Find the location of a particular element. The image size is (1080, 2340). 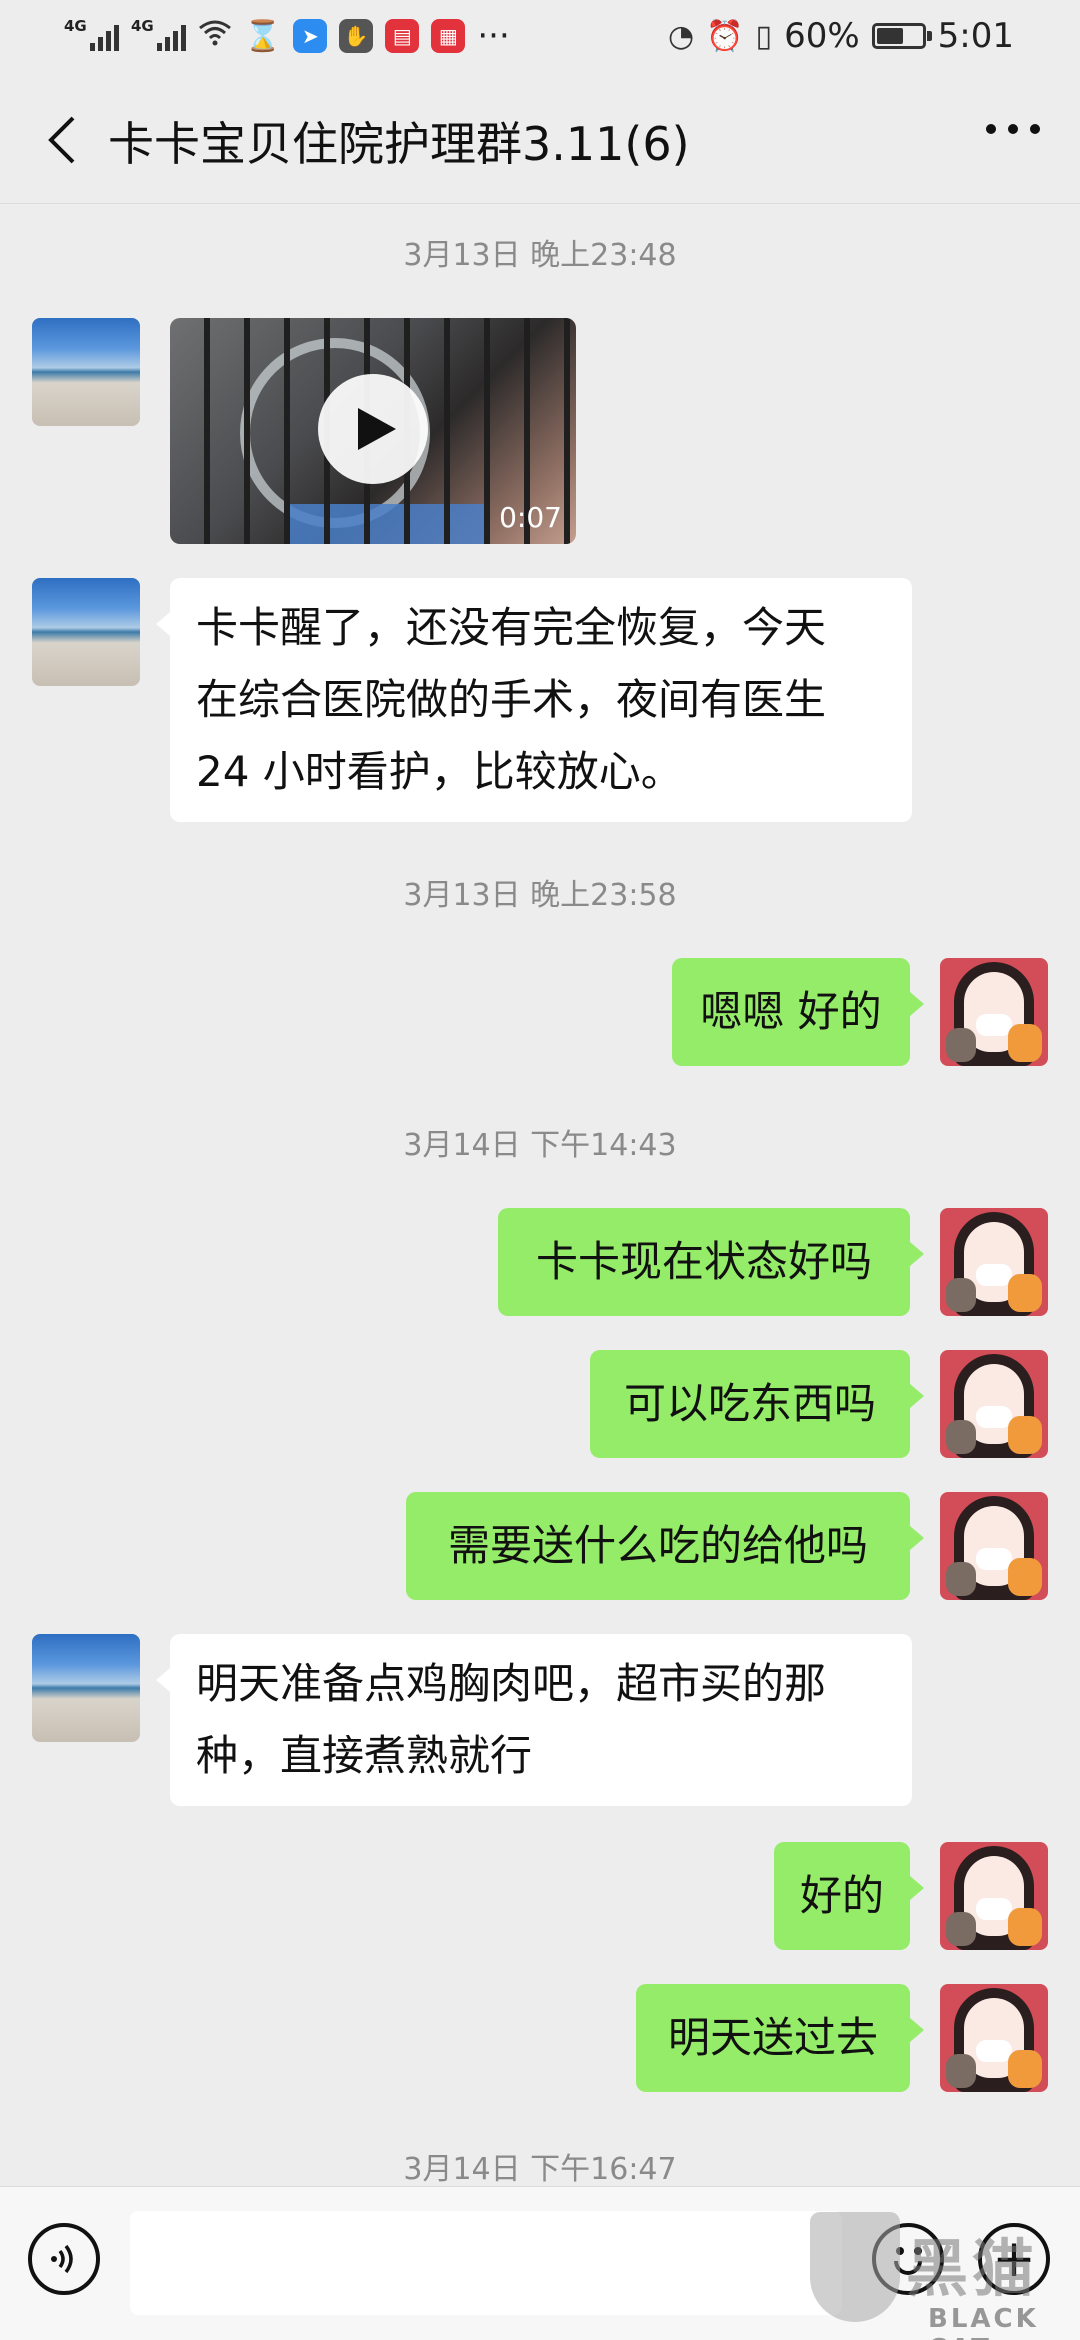

wifi-icon is located at coordinates (215, 36).